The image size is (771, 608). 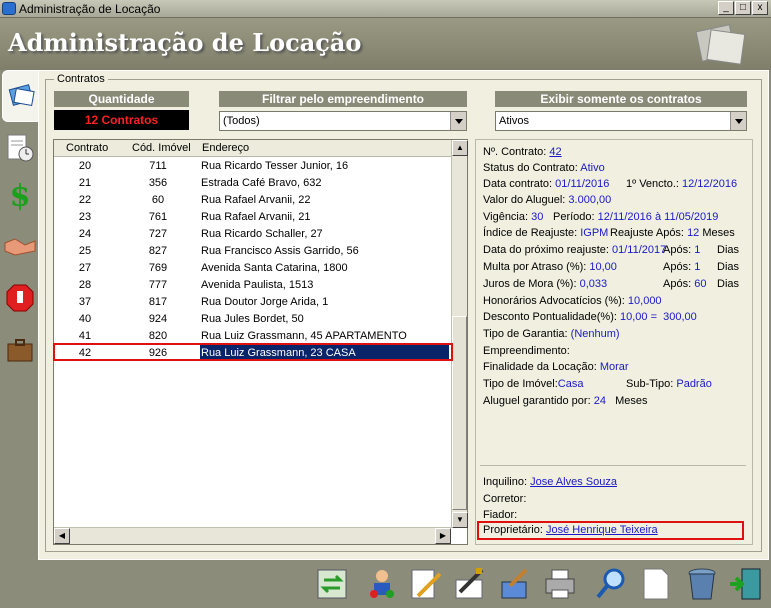 What do you see at coordinates (656, 584) in the screenshot?
I see `new-document-icon` at bounding box center [656, 584].